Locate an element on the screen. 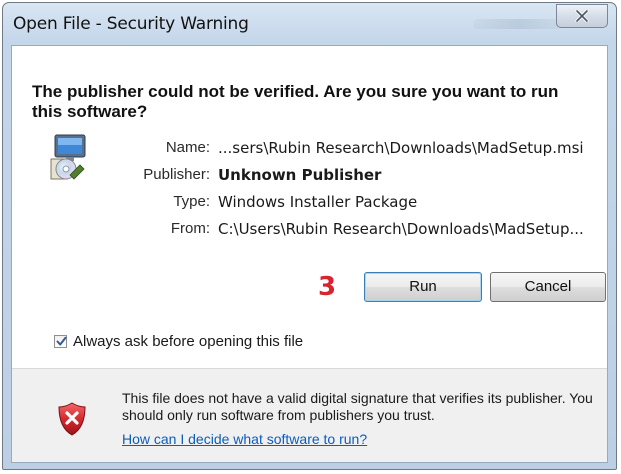  type-row: Type: is located at coordinates (154, 203).